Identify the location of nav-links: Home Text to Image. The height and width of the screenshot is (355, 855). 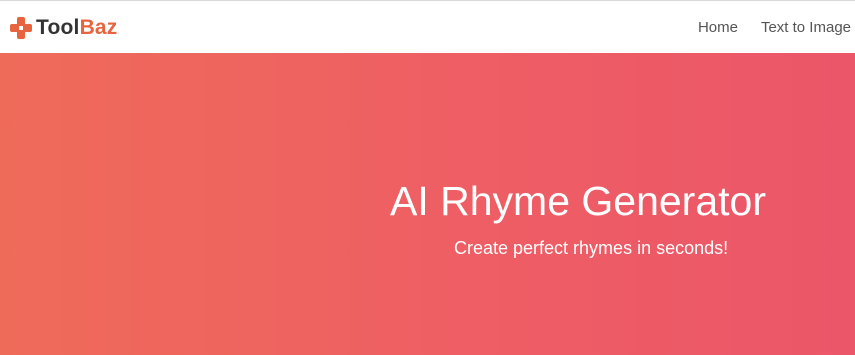
(763, 28).